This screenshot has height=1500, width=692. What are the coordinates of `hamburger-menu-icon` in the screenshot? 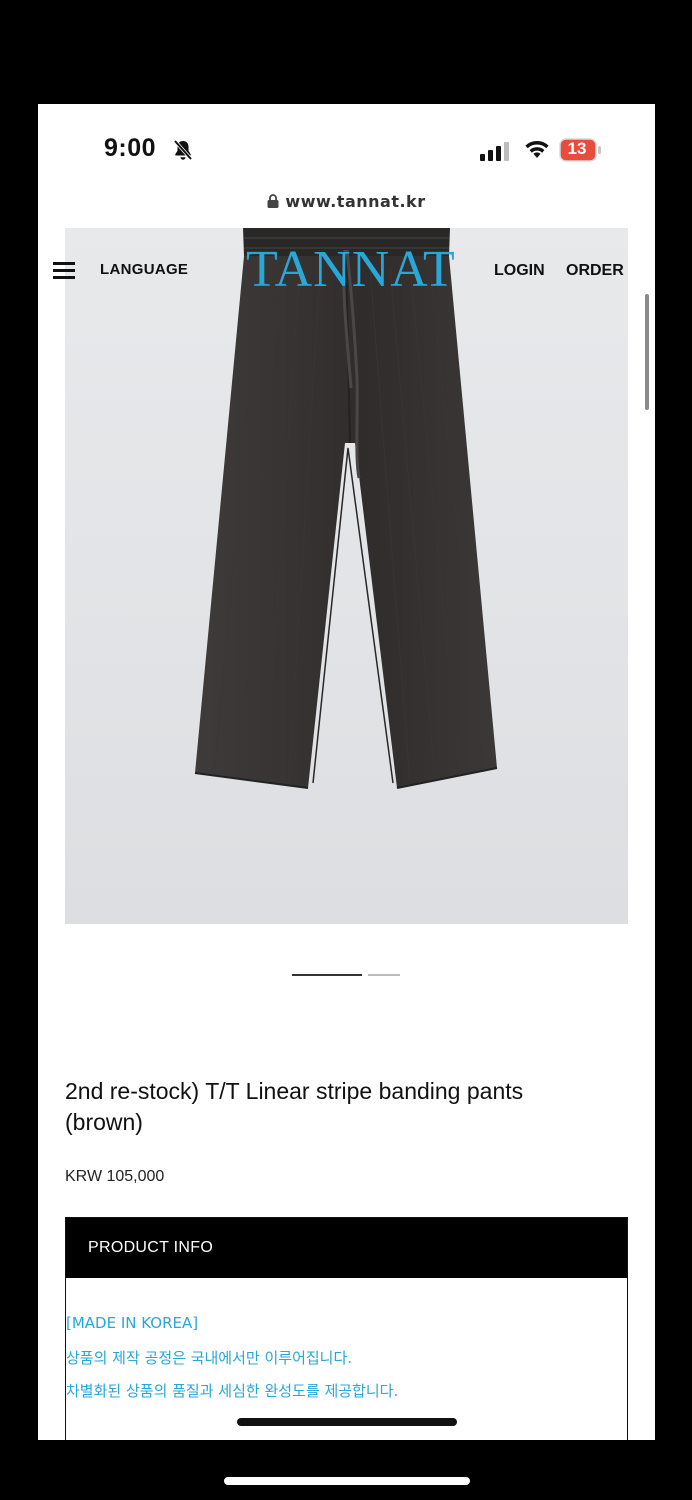 It's located at (64, 271).